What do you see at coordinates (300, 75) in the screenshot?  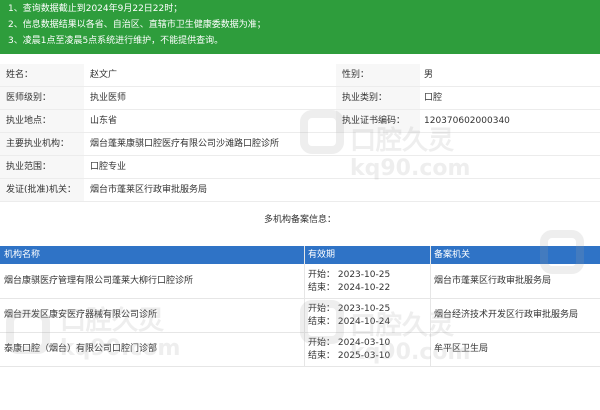 I see `info-row-name: 姓名： 赵文广 性别： 男` at bounding box center [300, 75].